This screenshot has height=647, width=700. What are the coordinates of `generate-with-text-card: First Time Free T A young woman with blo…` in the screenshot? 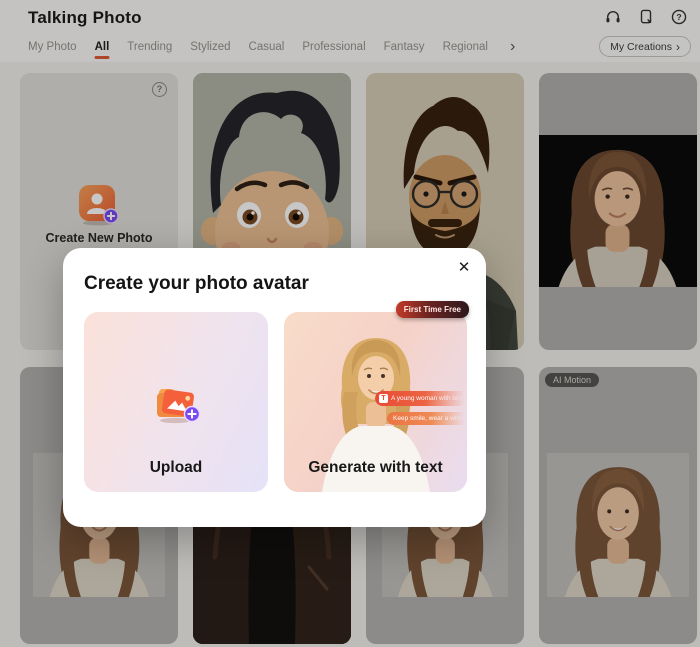 It's located at (376, 396).